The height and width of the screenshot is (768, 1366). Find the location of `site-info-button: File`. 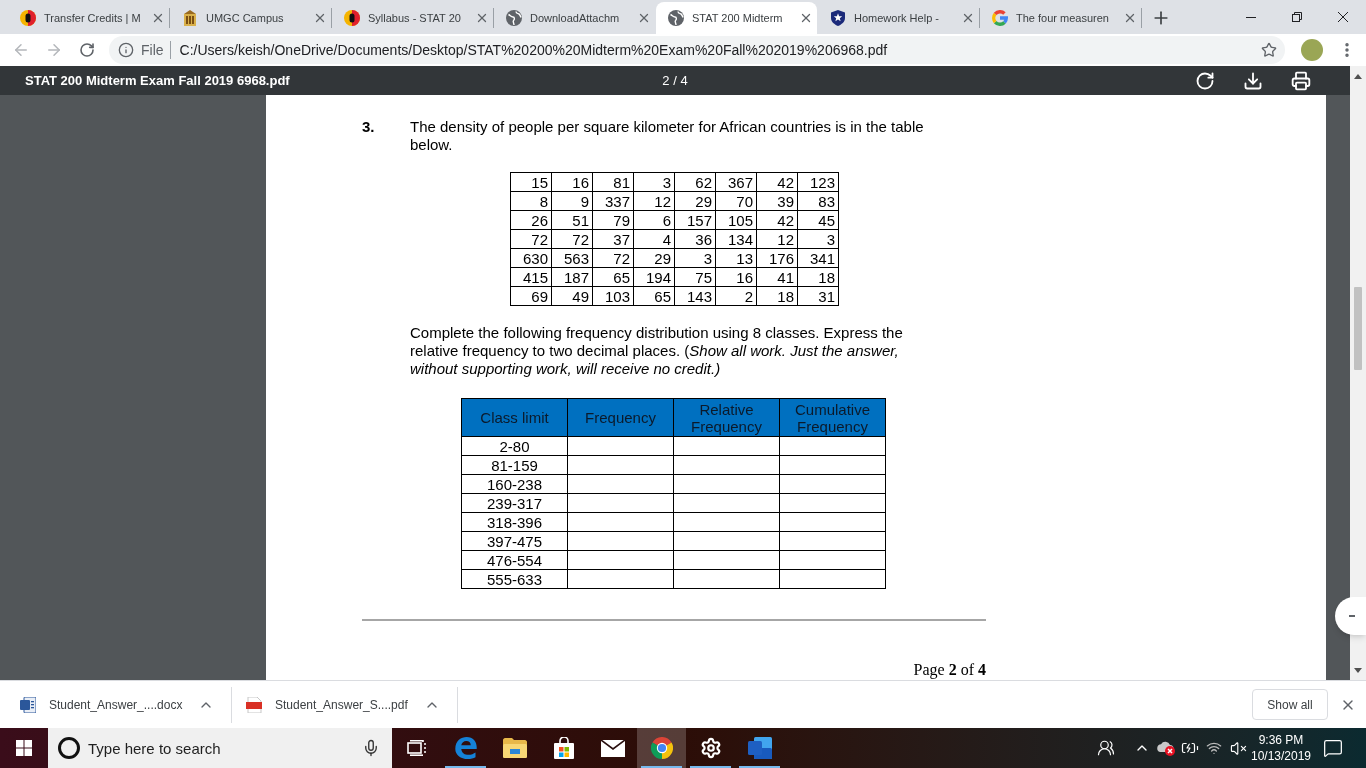

site-info-button: File is located at coordinates (141, 50).